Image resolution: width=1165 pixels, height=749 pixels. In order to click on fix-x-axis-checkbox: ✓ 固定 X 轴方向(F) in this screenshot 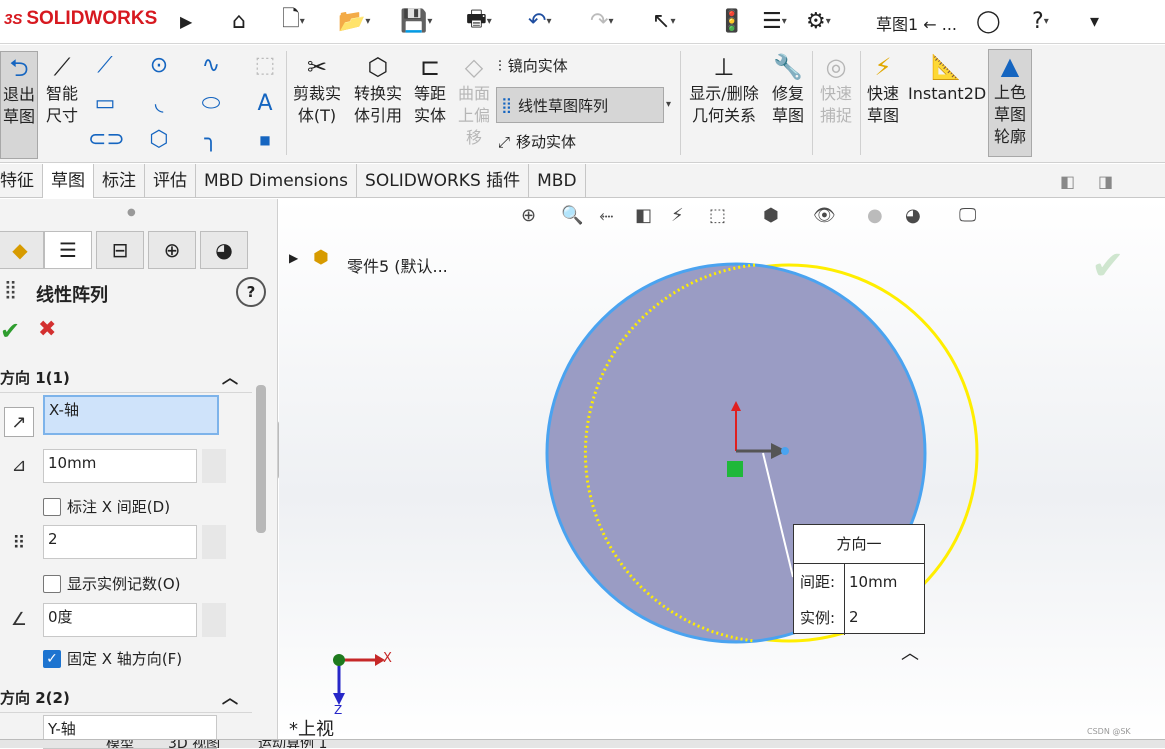, I will do `click(112, 658)`.